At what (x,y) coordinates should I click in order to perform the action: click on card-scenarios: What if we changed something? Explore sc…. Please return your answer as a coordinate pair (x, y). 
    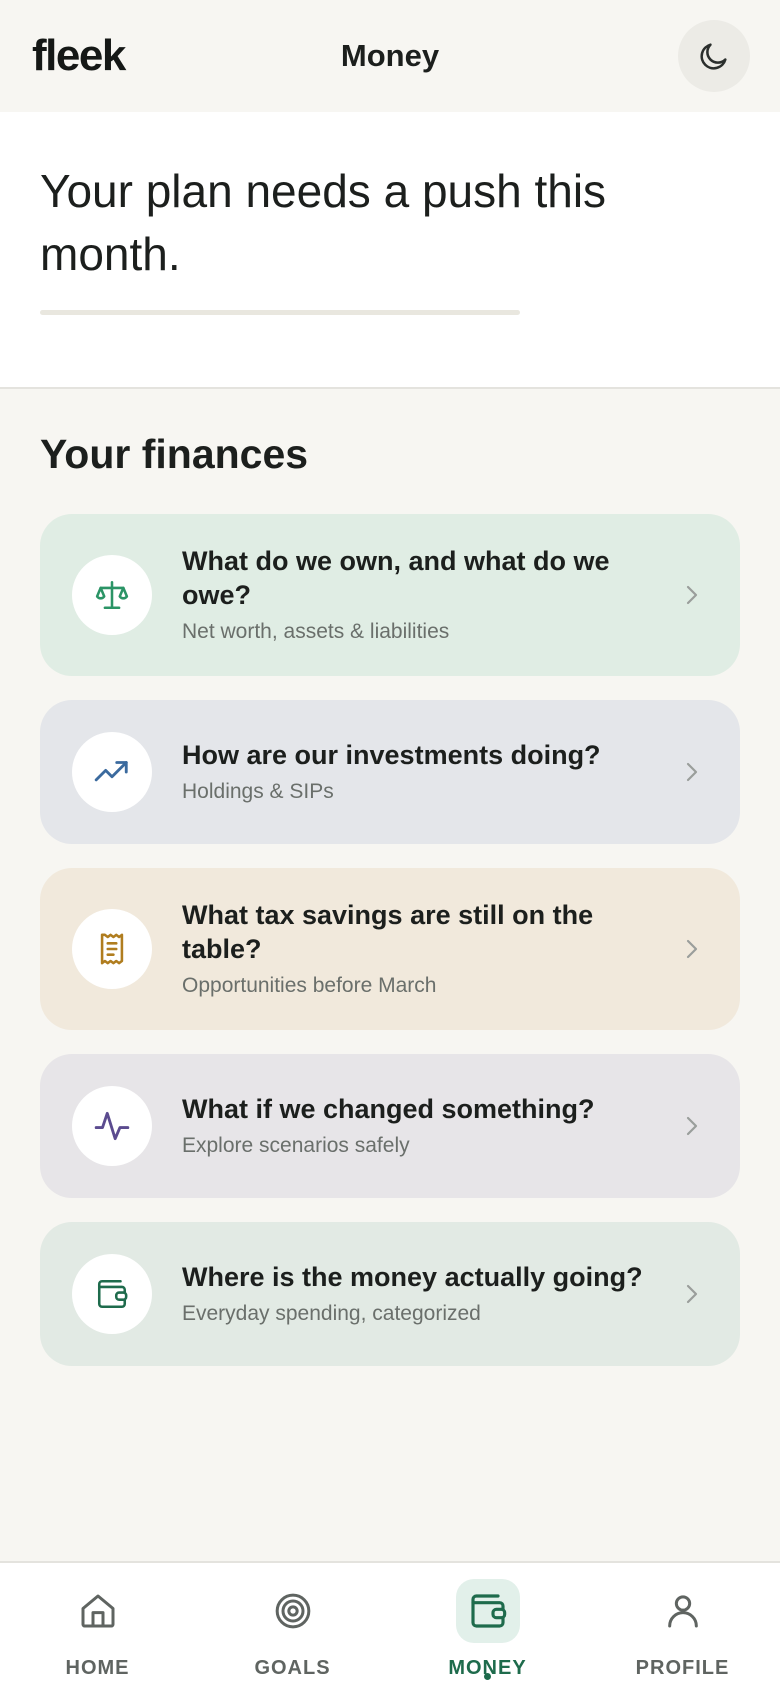
    Looking at the image, I should click on (390, 1126).